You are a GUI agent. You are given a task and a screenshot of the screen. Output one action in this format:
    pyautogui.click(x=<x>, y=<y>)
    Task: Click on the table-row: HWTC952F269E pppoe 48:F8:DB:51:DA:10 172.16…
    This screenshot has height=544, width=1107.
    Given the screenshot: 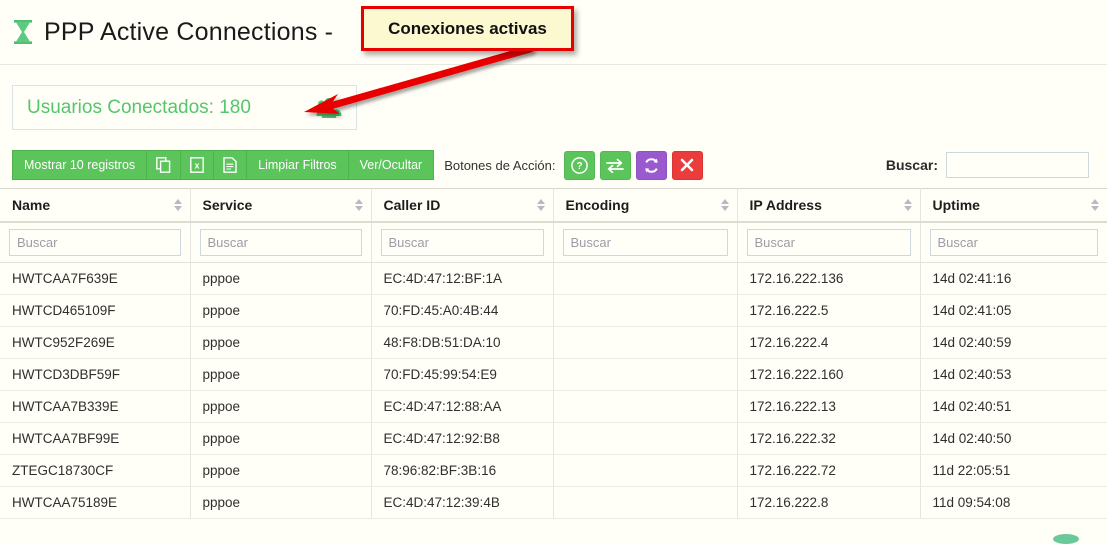 What is the action you would take?
    pyautogui.click(x=553, y=342)
    